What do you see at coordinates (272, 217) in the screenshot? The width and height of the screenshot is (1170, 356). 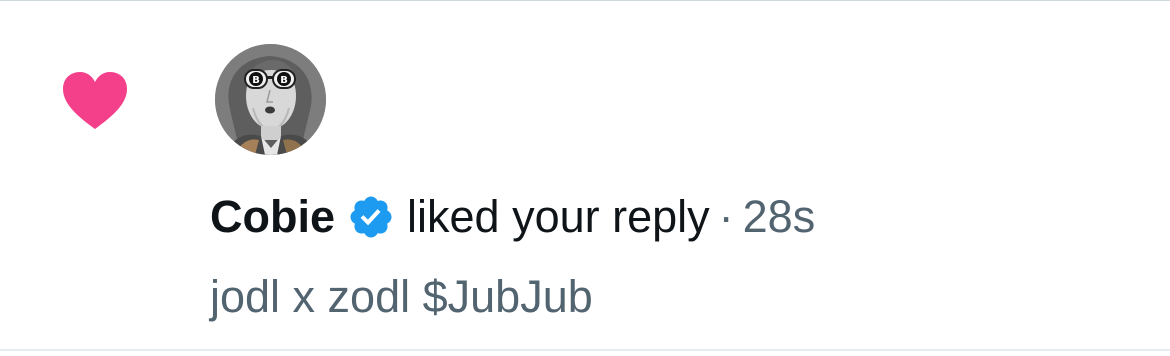 I see `user-name-link: Cobie` at bounding box center [272, 217].